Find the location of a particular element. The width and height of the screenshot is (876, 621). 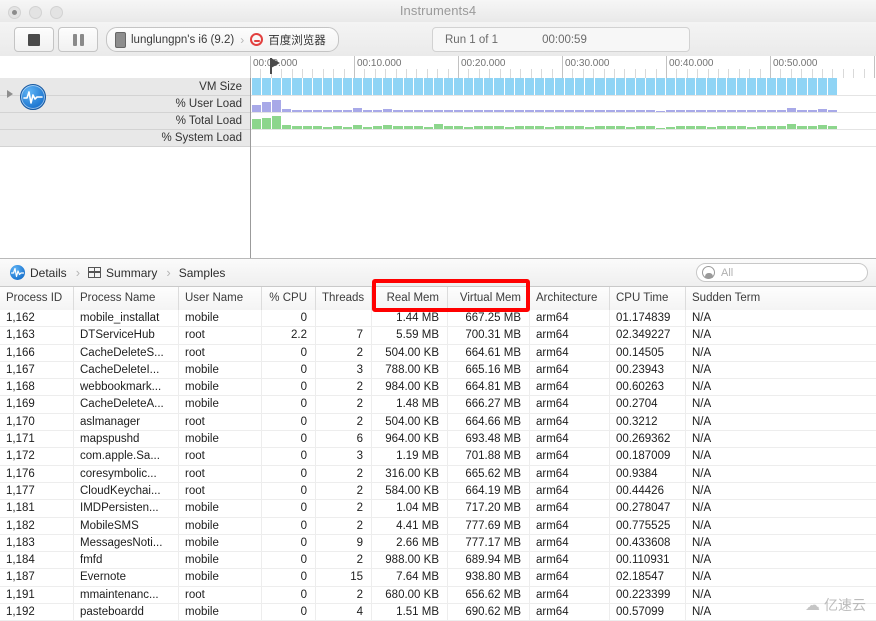

playhead-marker is located at coordinates (275, 63).